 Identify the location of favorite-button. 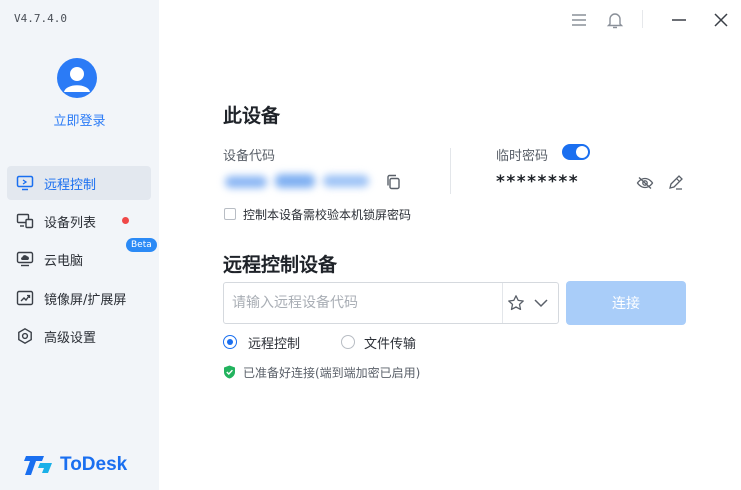
(516, 303).